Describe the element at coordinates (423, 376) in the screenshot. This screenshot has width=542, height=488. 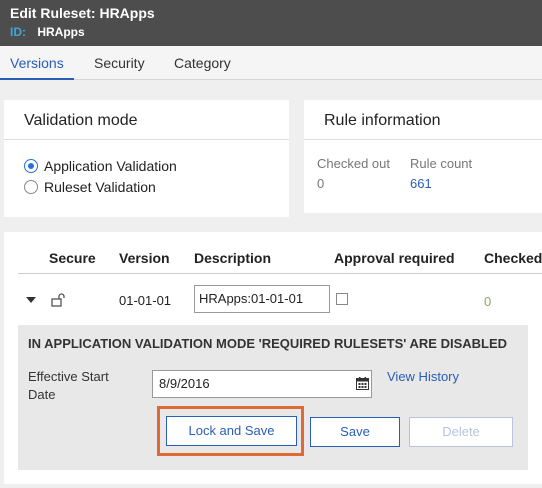
I see `view-history-link: View History` at that location.